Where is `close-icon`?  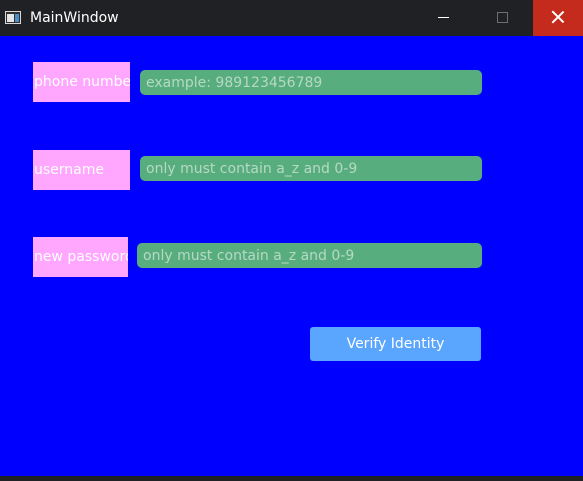 close-icon is located at coordinates (558, 17).